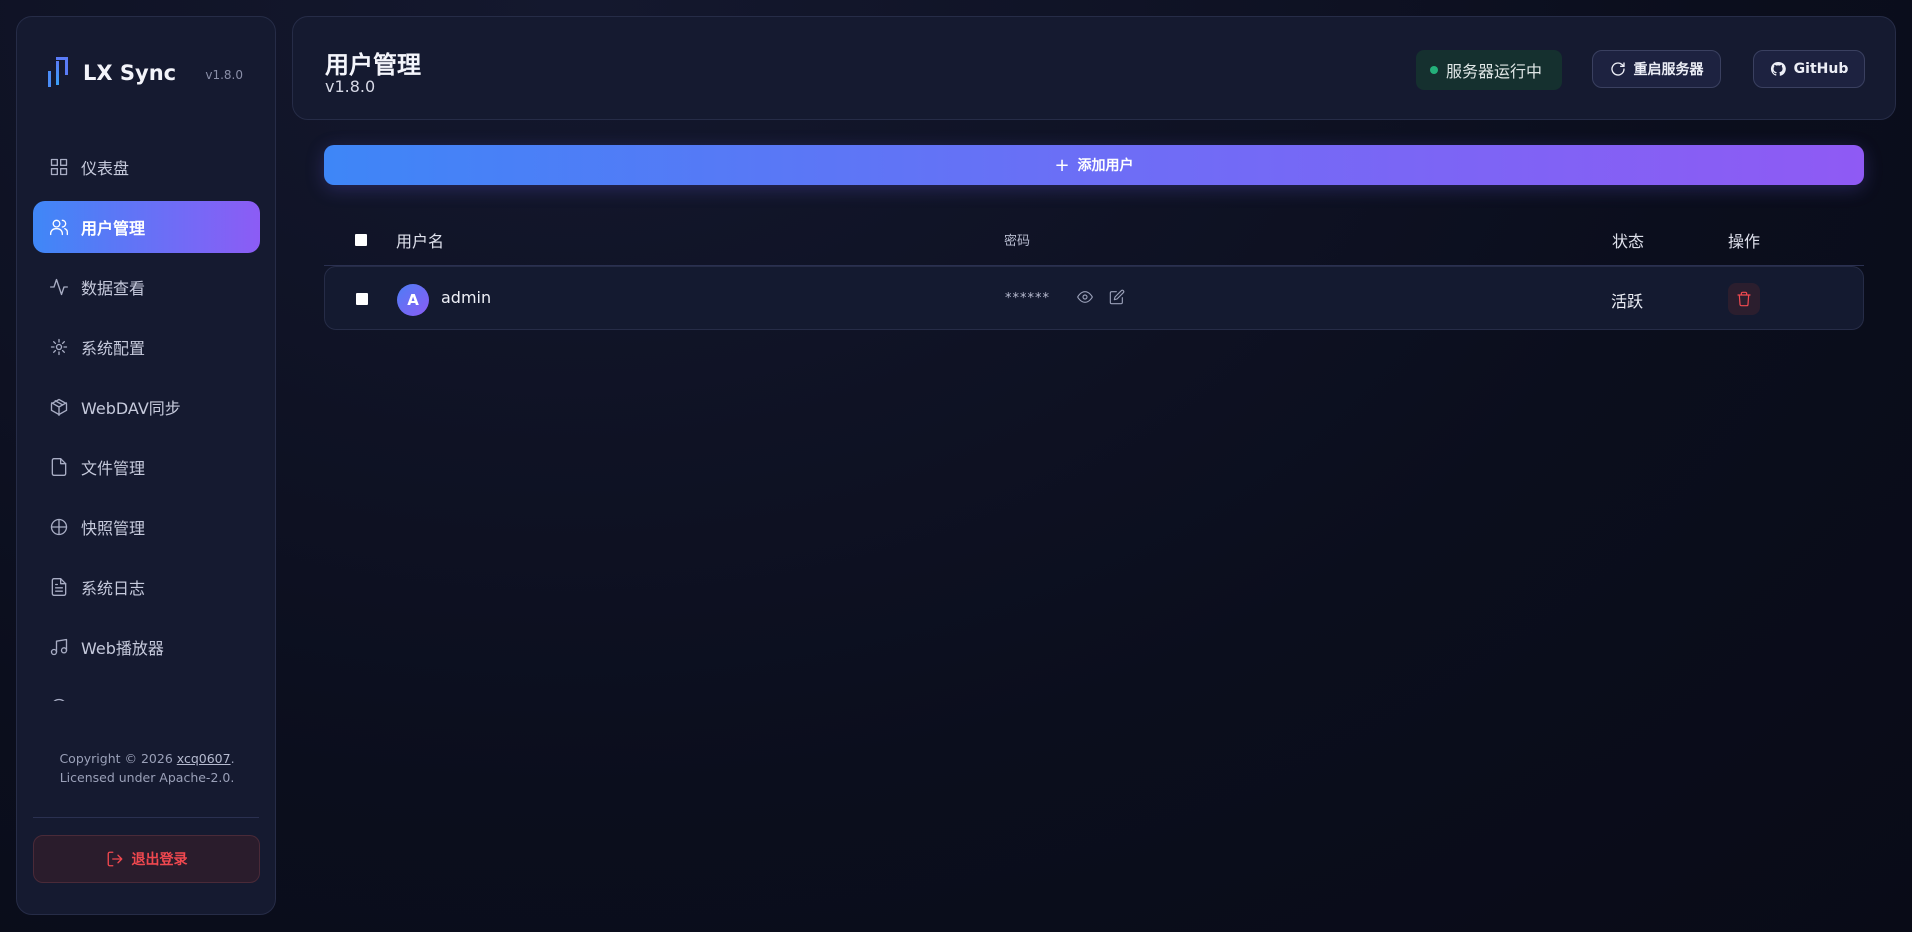 This screenshot has width=1912, height=932. I want to click on sidebar-item-logs: 系统日志, so click(146, 587).